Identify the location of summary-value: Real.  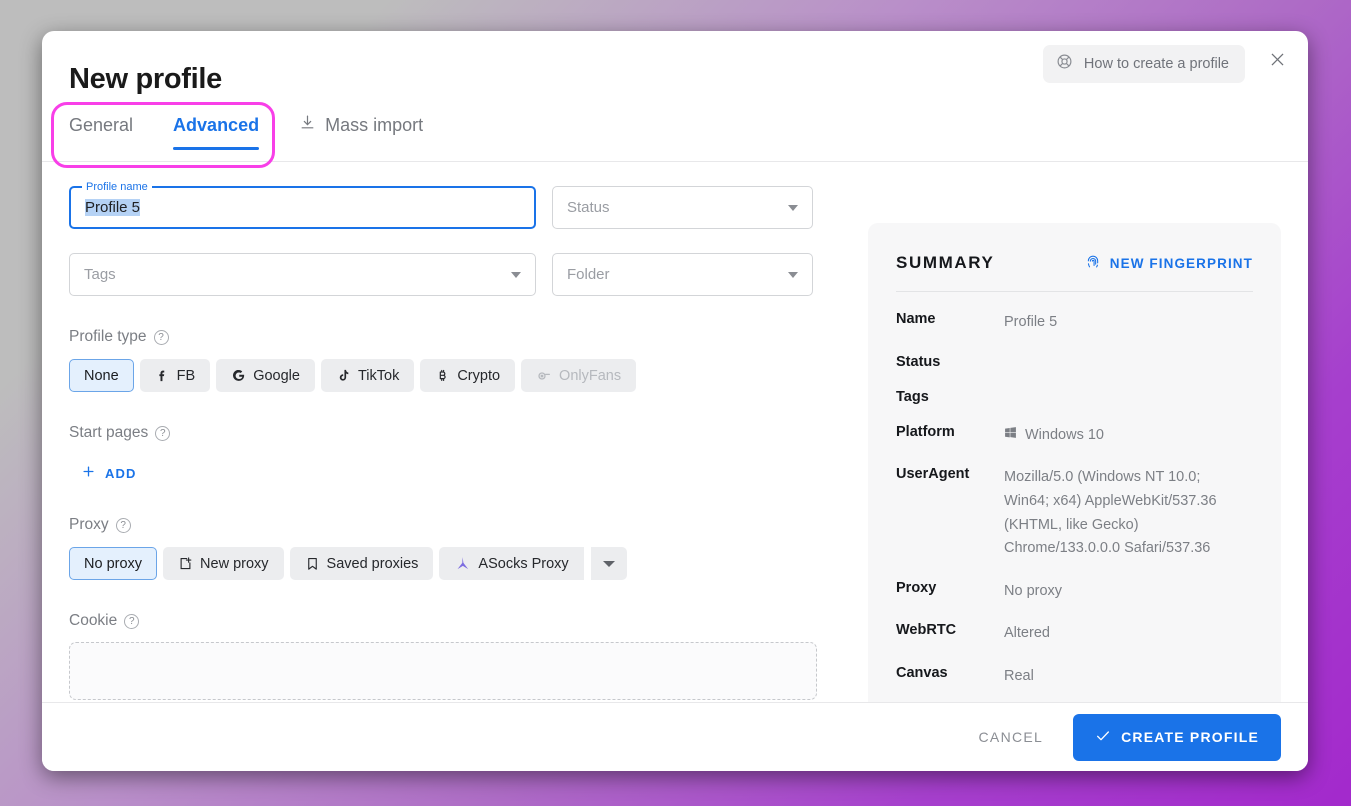
(1019, 676).